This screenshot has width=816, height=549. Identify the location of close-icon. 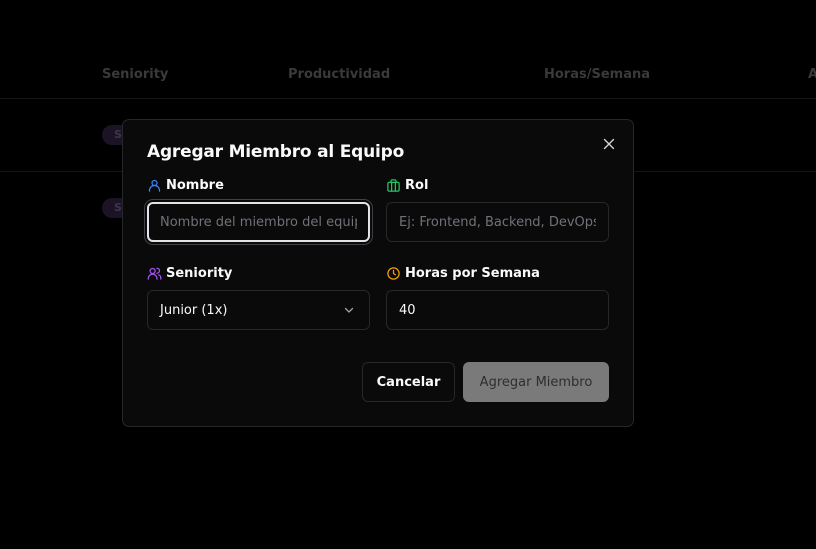
(609, 144).